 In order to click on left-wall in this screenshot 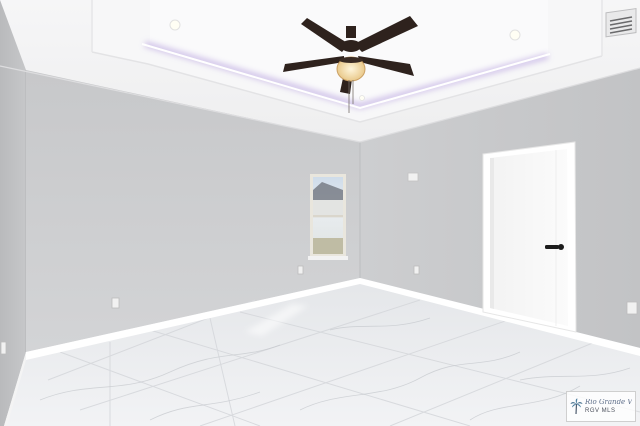, I will do `click(13, 213)`.